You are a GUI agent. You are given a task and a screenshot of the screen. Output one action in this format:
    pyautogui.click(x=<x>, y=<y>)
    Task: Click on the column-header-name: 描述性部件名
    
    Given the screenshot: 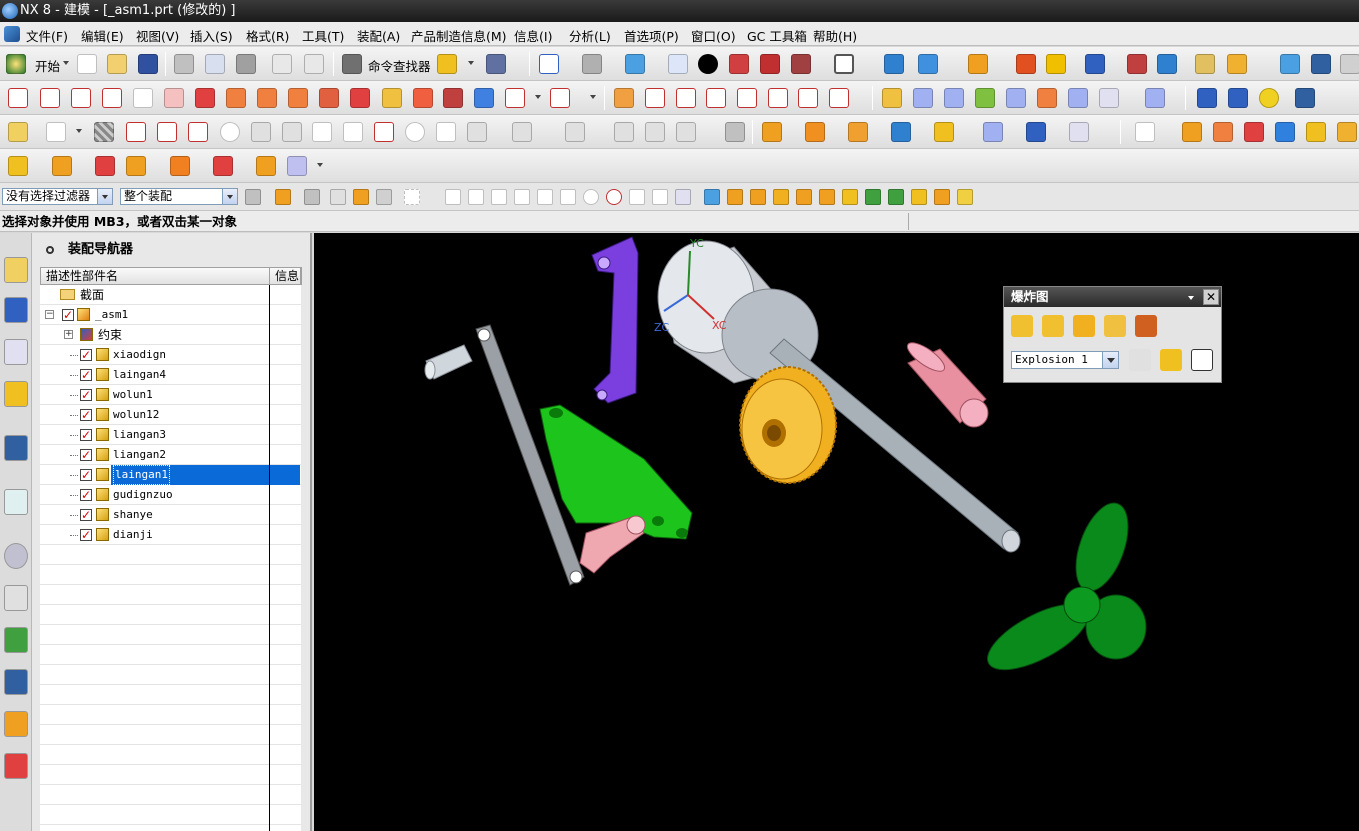 What is the action you would take?
    pyautogui.click(x=171, y=276)
    